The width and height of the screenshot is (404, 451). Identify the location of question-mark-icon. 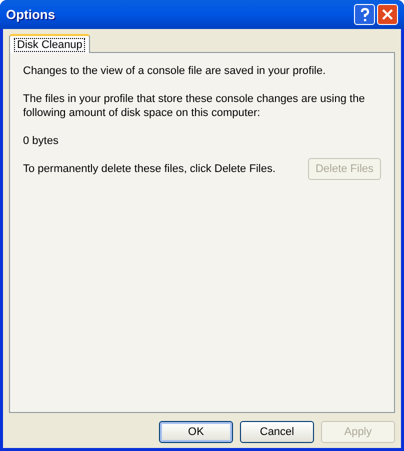
(365, 15).